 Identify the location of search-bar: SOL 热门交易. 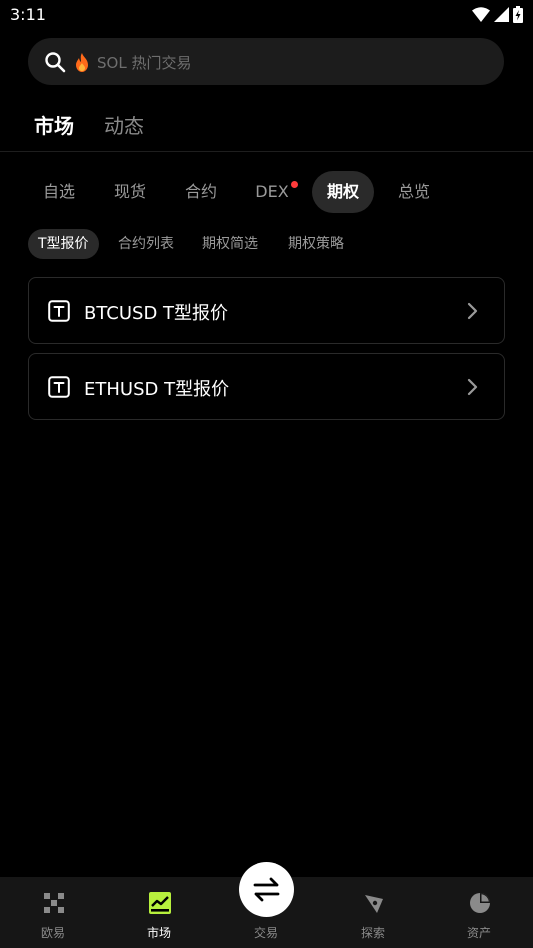
(266, 61).